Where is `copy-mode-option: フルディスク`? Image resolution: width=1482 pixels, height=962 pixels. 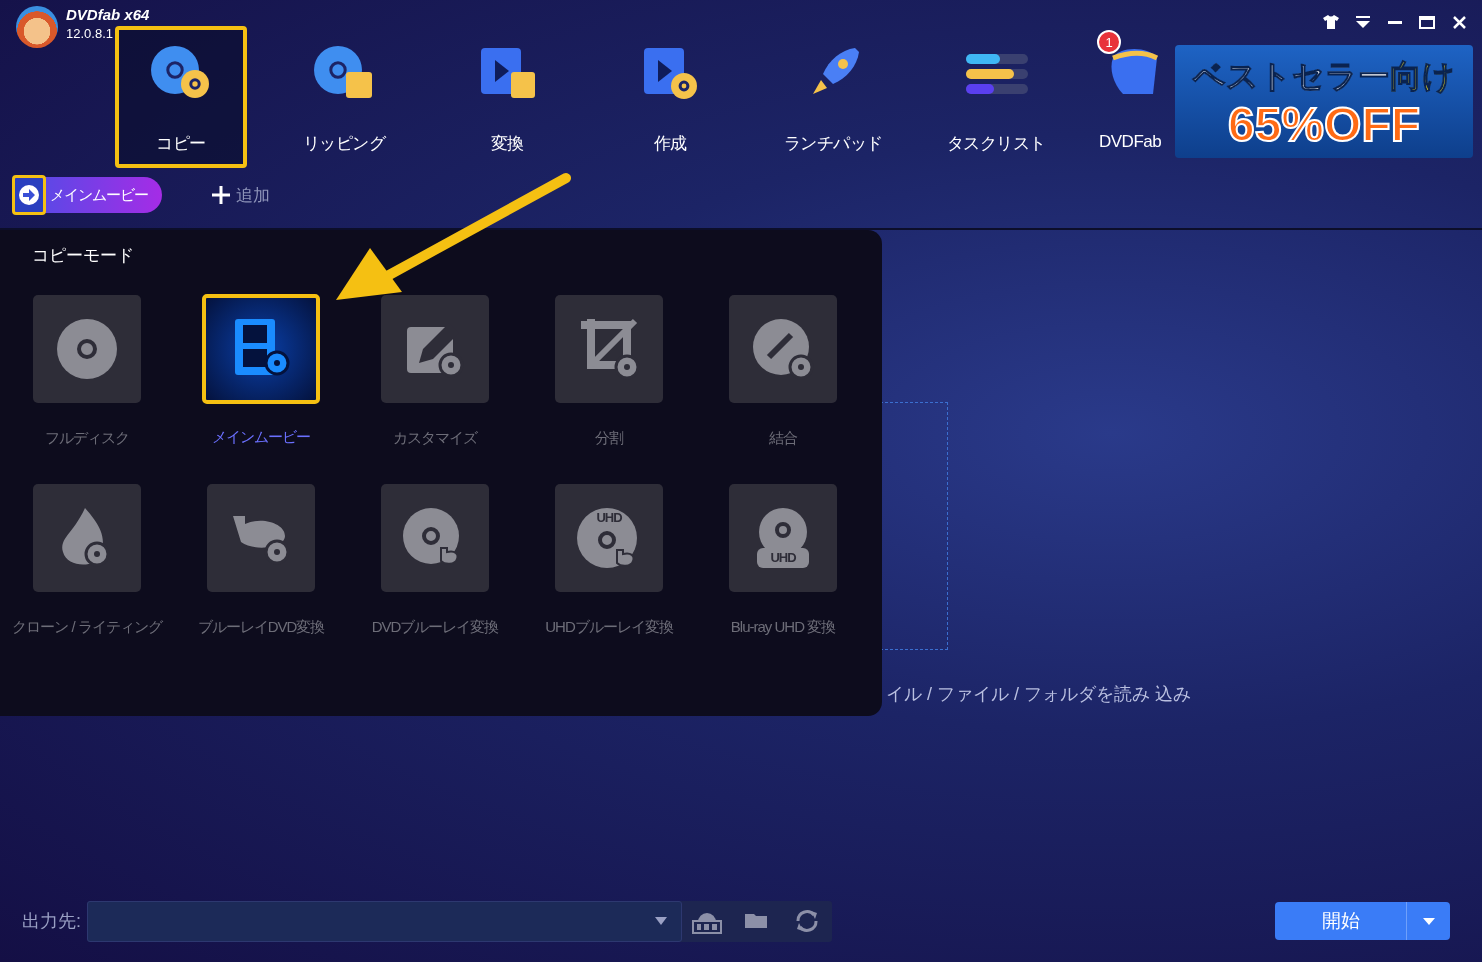
copy-mode-option: フルディスク is located at coordinates (87, 371).